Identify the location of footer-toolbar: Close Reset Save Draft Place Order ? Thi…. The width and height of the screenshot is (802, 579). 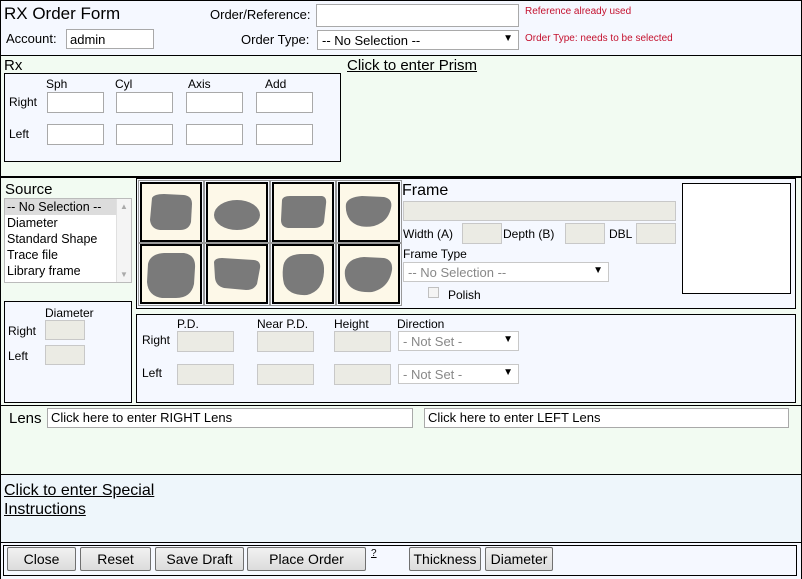
(401, 560).